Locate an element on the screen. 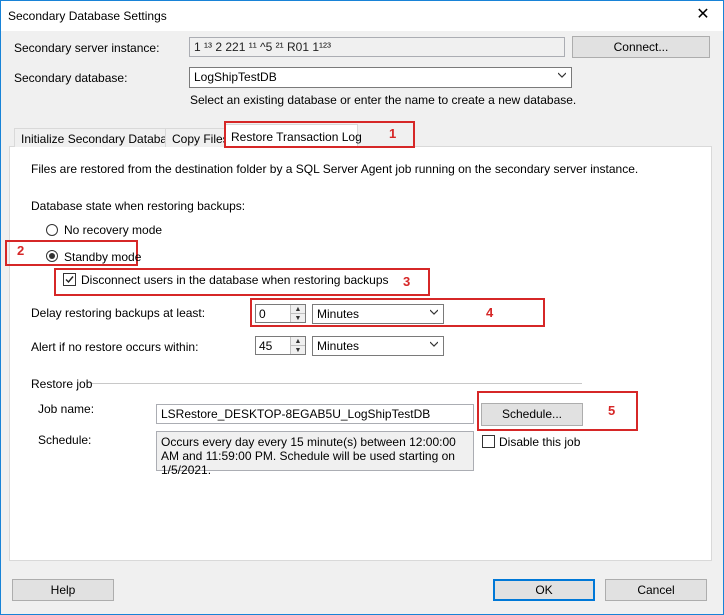 The width and height of the screenshot is (724, 615). disconnect-users-checkbox is located at coordinates (69, 279).